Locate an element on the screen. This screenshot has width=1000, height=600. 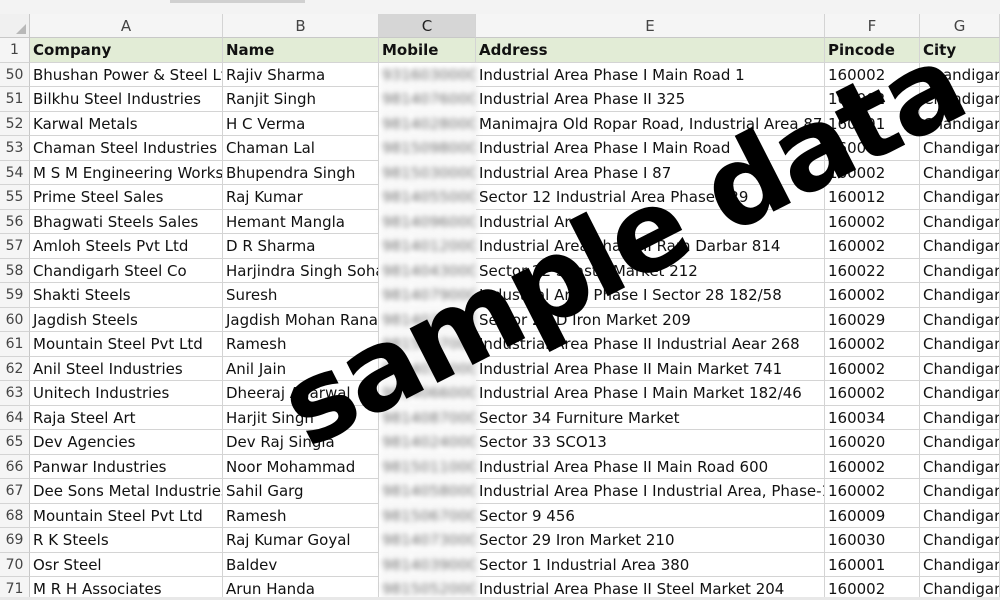
row-number: 67 is located at coordinates (15, 491).